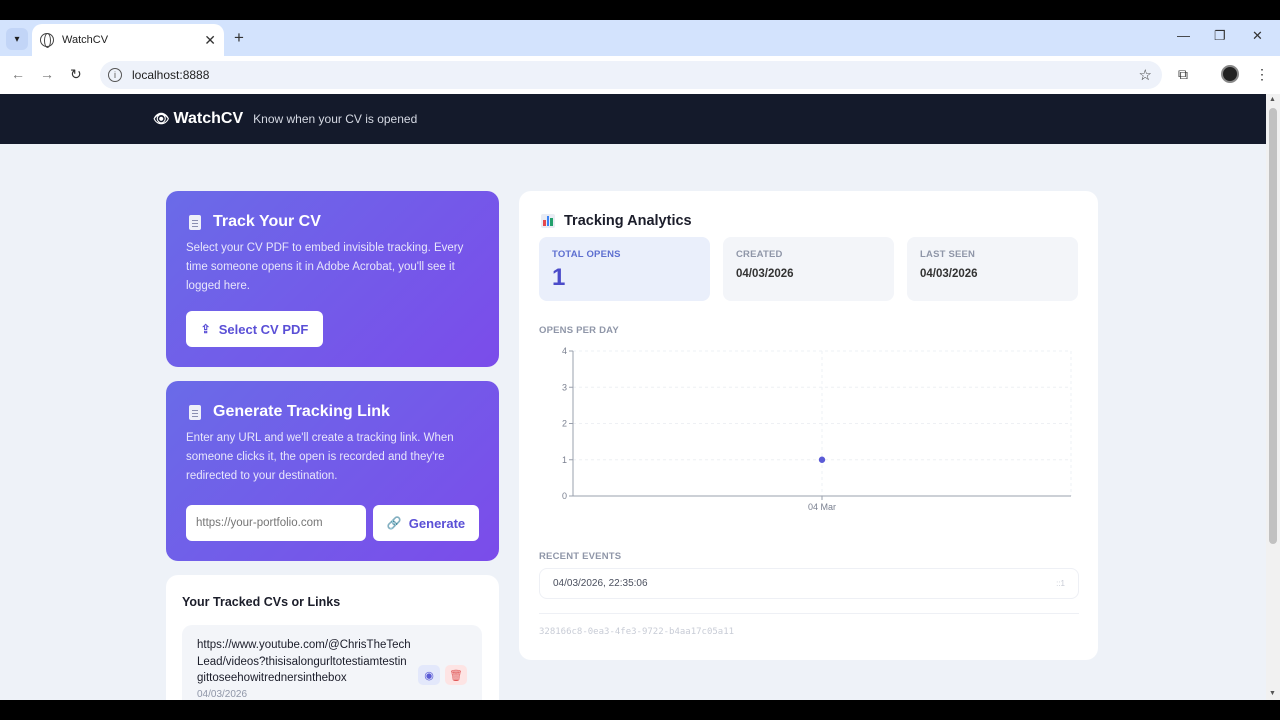  I want to click on y-tick-label: 3, so click(564, 387).